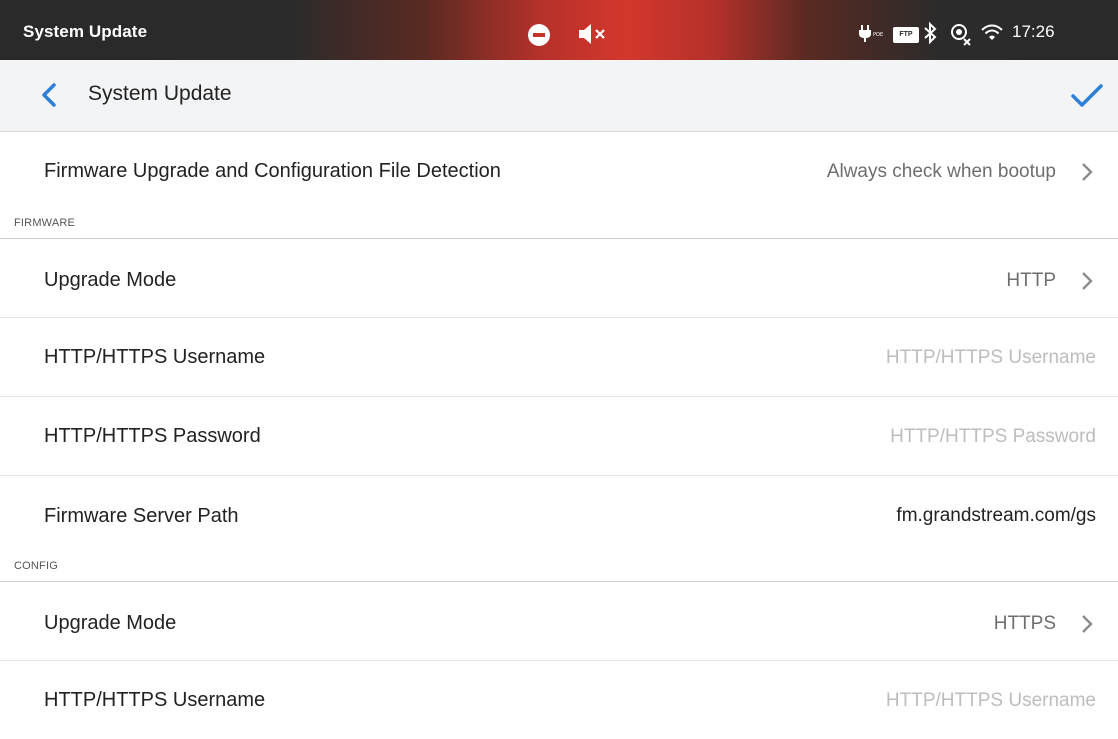 This screenshot has width=1118, height=739. What do you see at coordinates (539, 35) in the screenshot?
I see `do-not-disturb-icon` at bounding box center [539, 35].